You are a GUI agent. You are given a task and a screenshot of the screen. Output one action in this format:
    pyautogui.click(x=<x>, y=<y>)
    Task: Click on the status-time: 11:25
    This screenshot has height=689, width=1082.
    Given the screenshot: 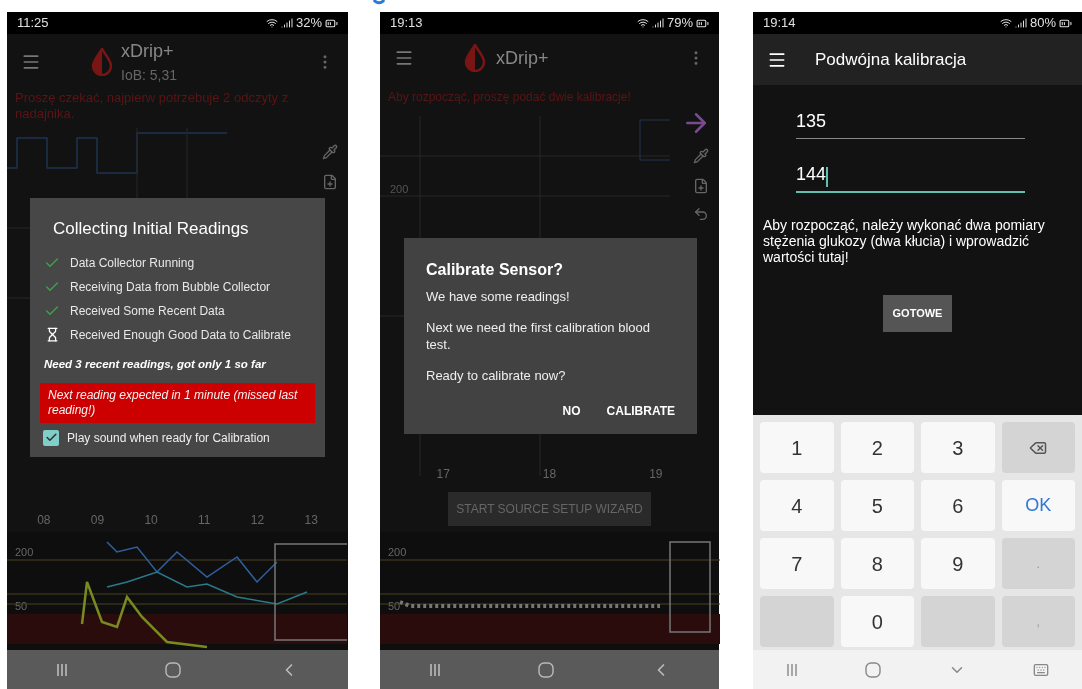 What is the action you would take?
    pyautogui.click(x=33, y=23)
    